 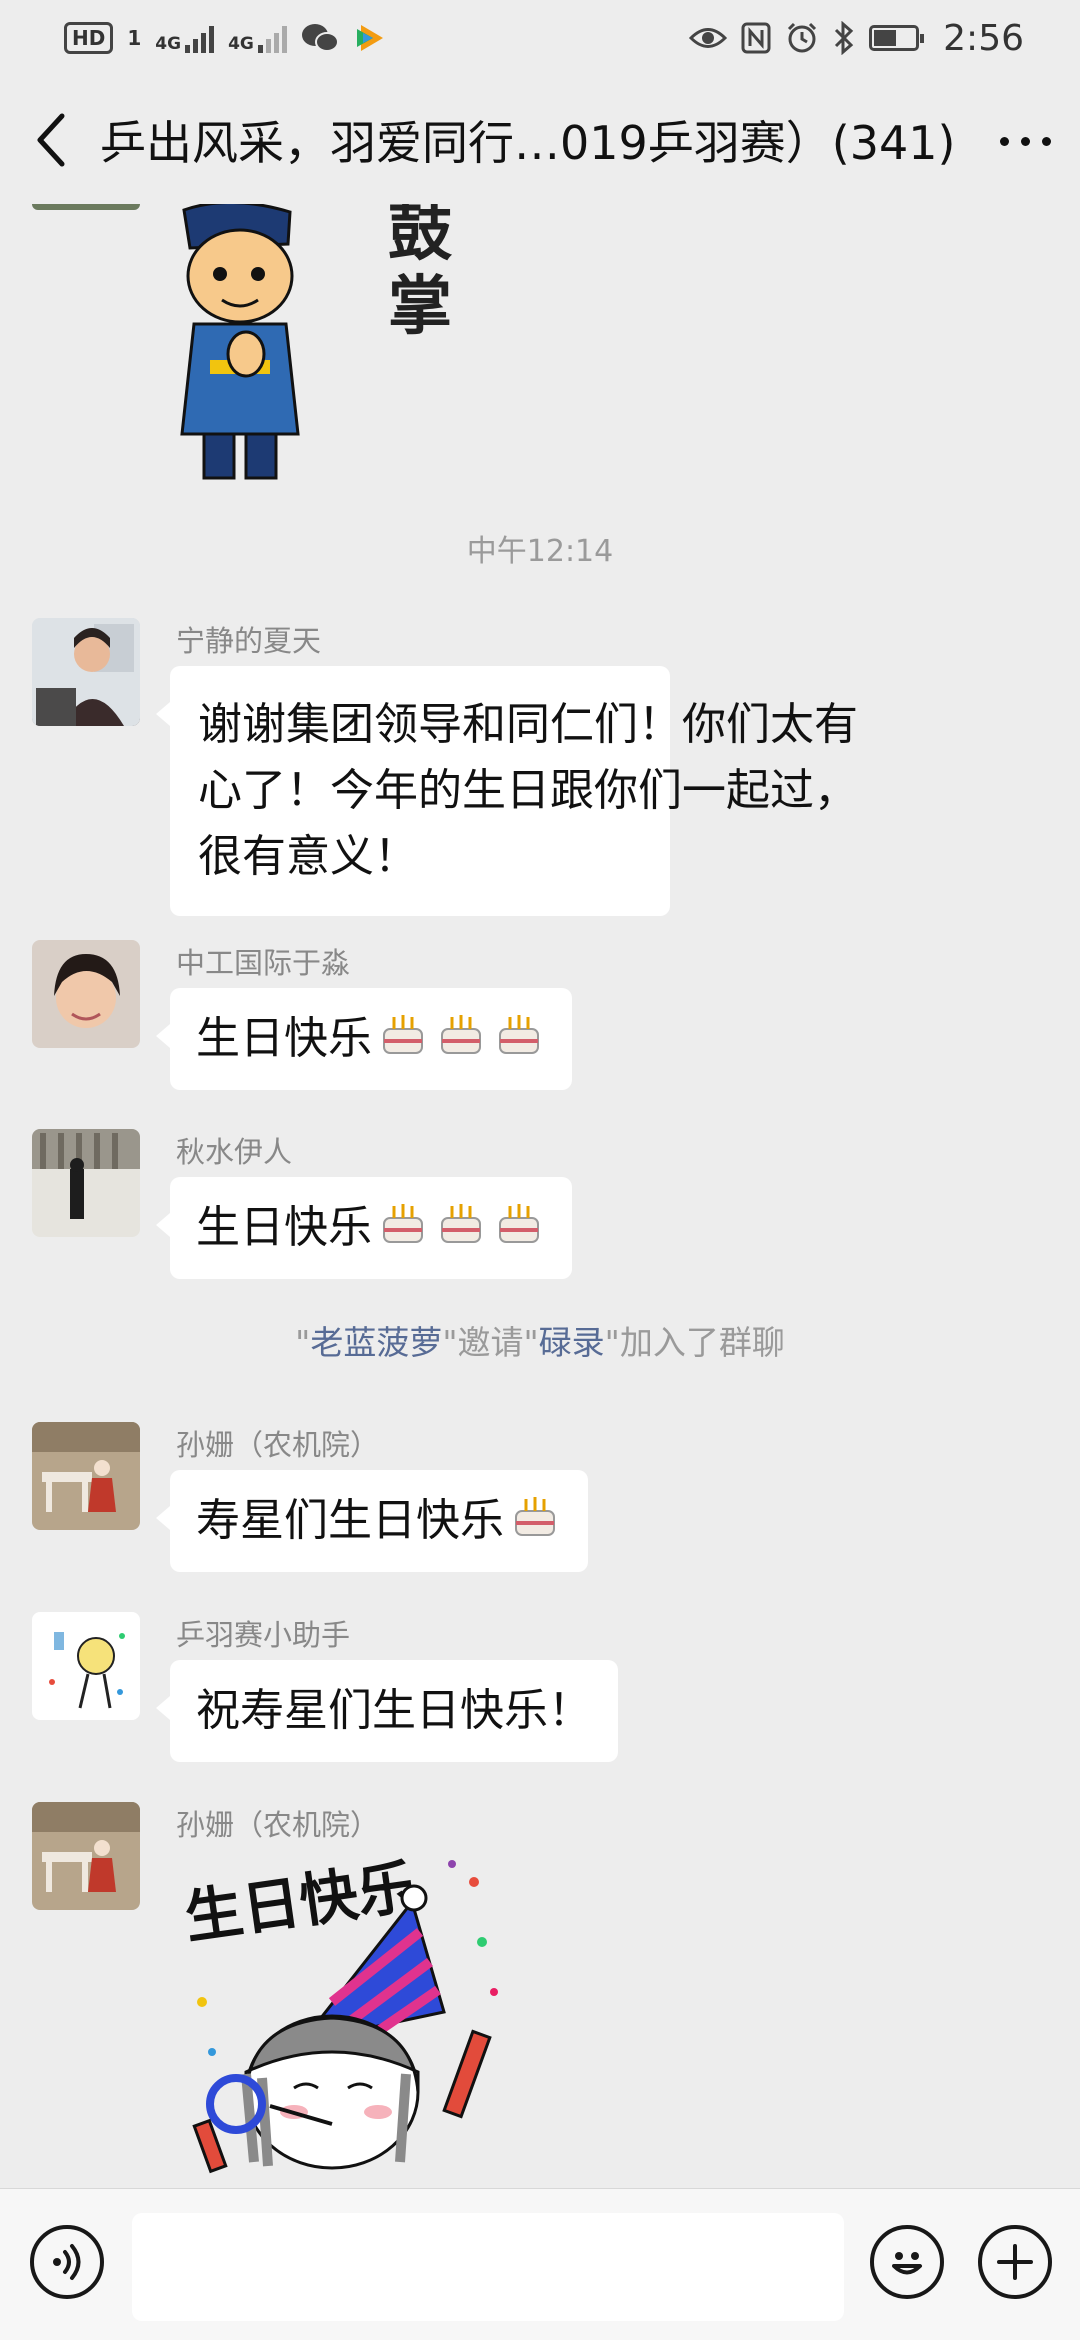 What do you see at coordinates (694, 1342) in the screenshot?
I see `notice-tail: "加入了群聊` at bounding box center [694, 1342].